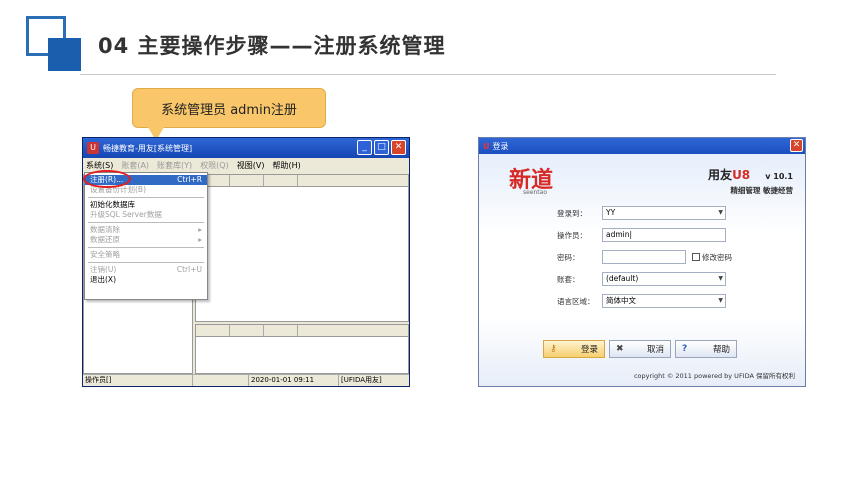  I want to click on ufida-logo: 用友U8, so click(729, 175).